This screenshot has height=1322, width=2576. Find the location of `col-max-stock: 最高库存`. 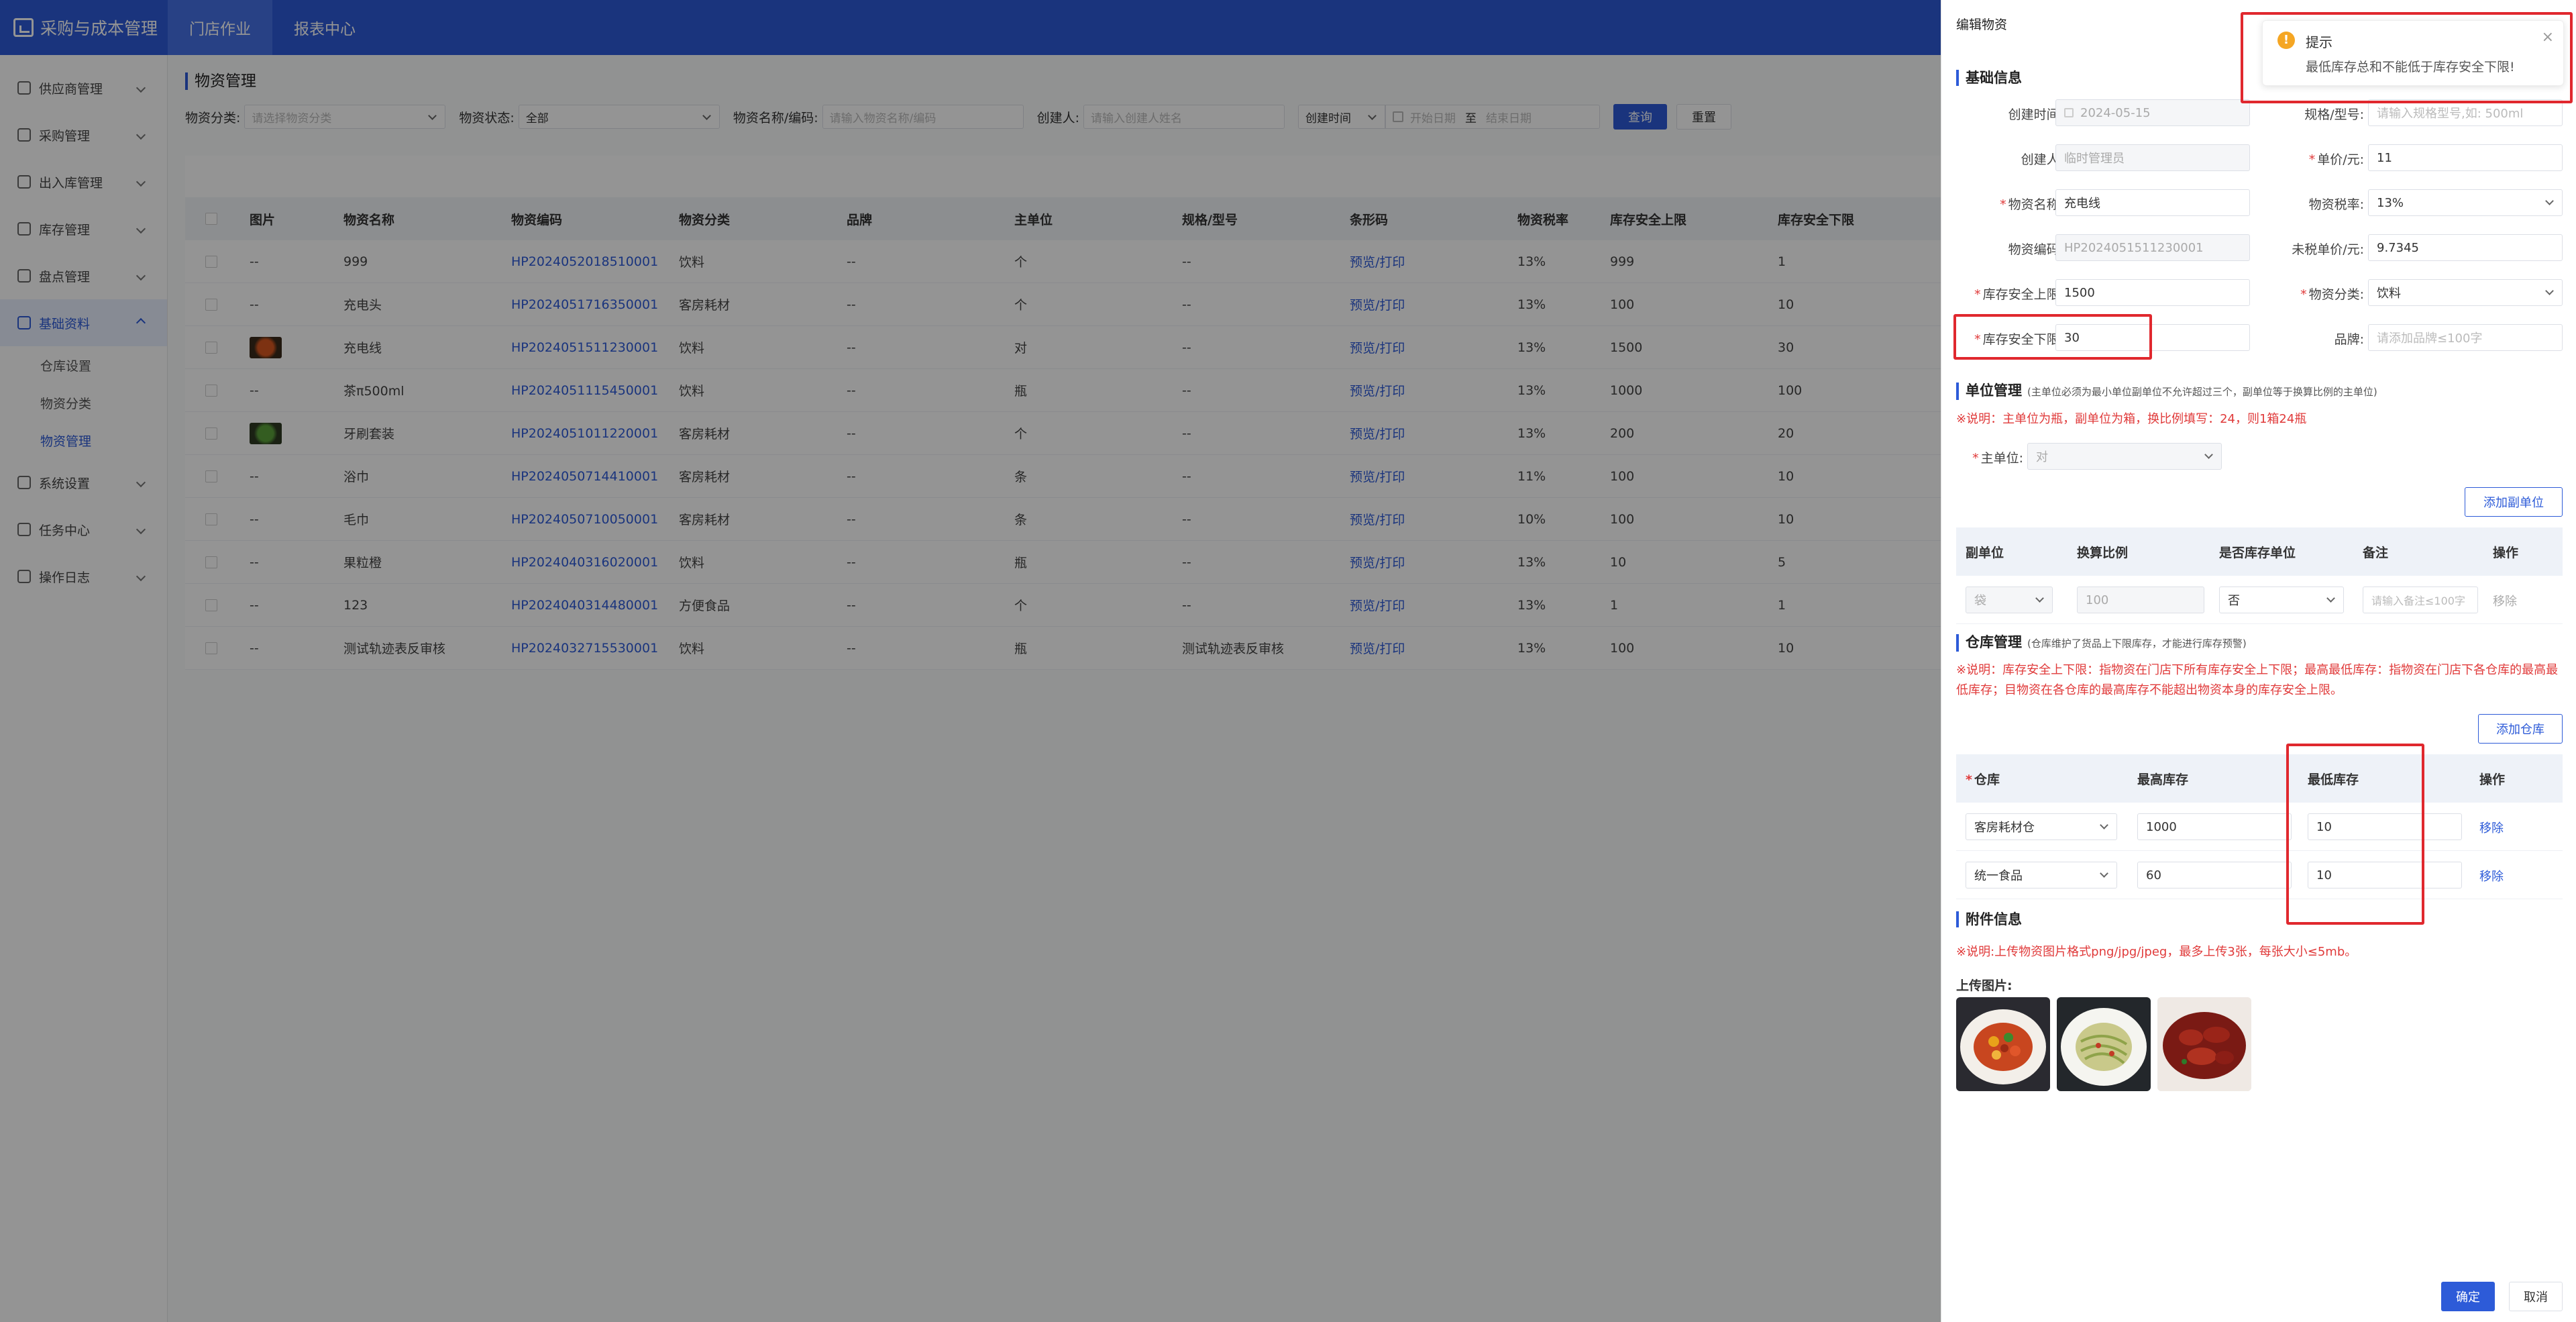

col-max-stock: 最高库存 is located at coordinates (2163, 779).